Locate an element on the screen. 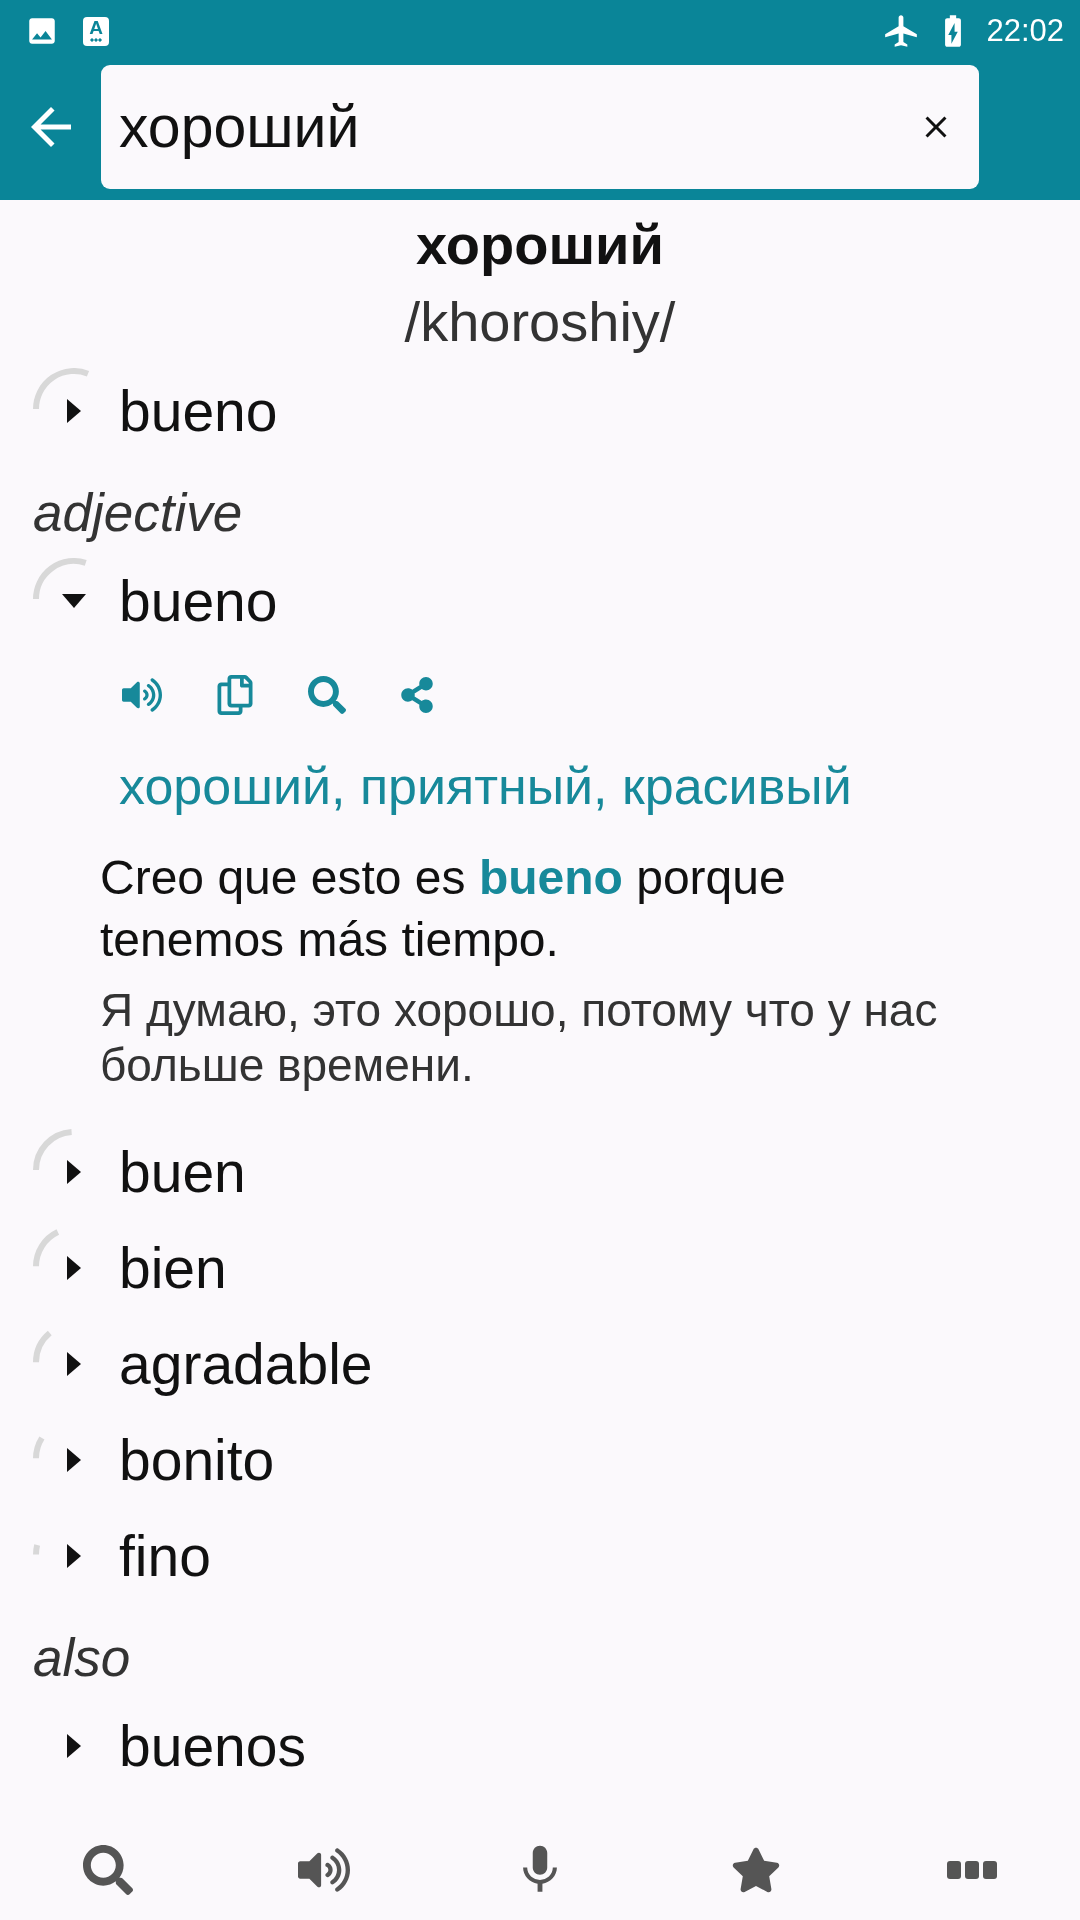  section-label: also is located at coordinates (82, 1658).